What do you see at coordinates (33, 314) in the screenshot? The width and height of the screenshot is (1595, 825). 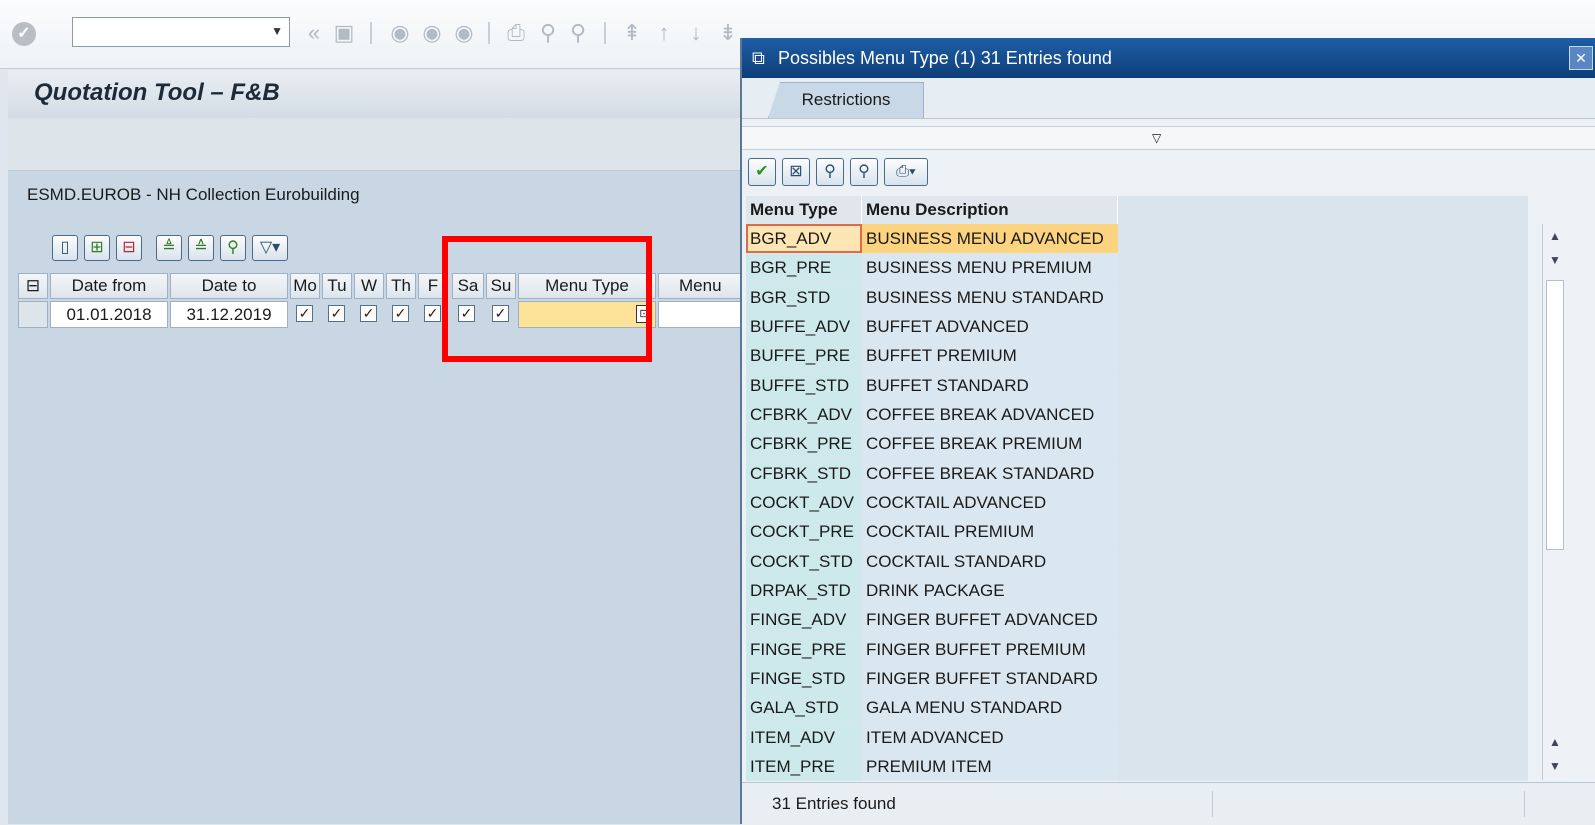 I see `row-selector` at bounding box center [33, 314].